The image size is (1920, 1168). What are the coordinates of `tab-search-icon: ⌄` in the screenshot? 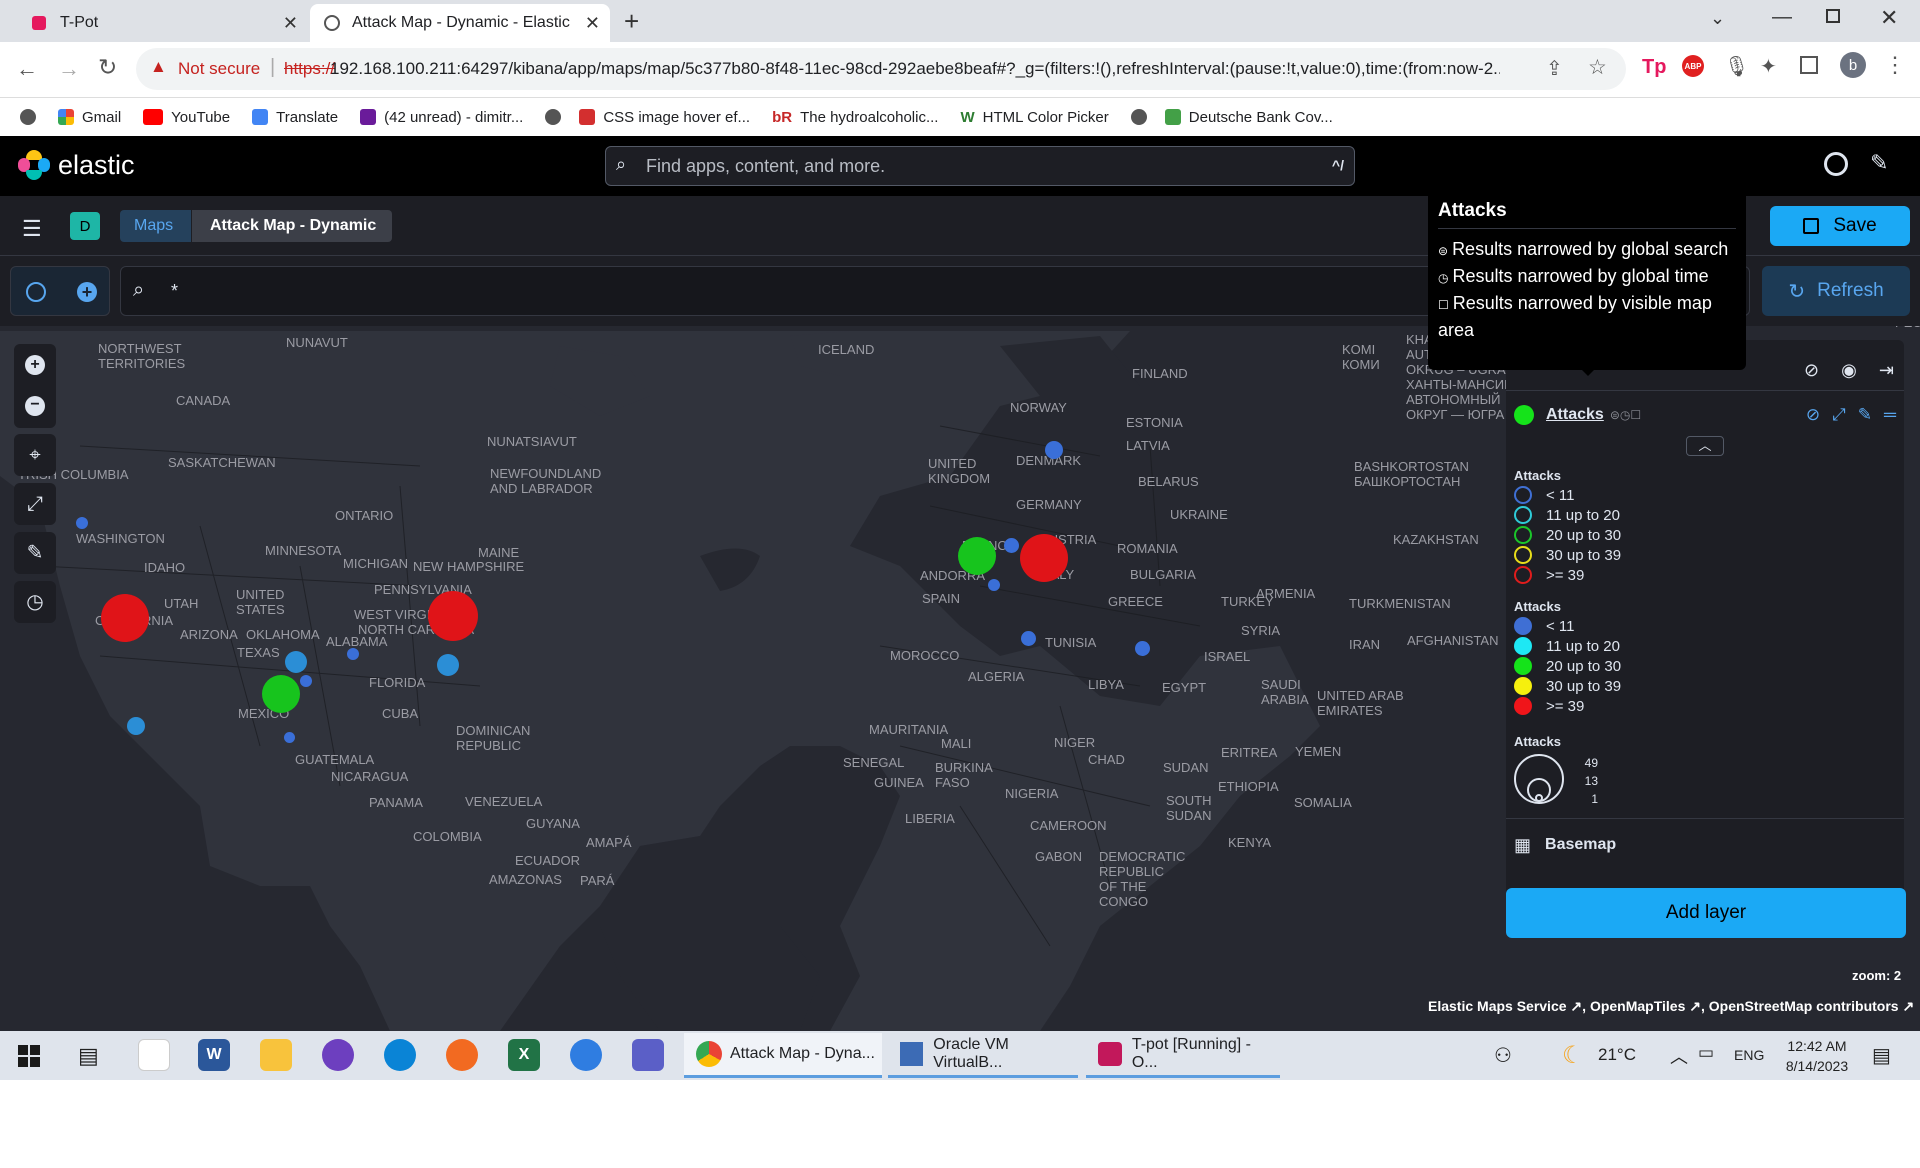 It's located at (1717, 18).